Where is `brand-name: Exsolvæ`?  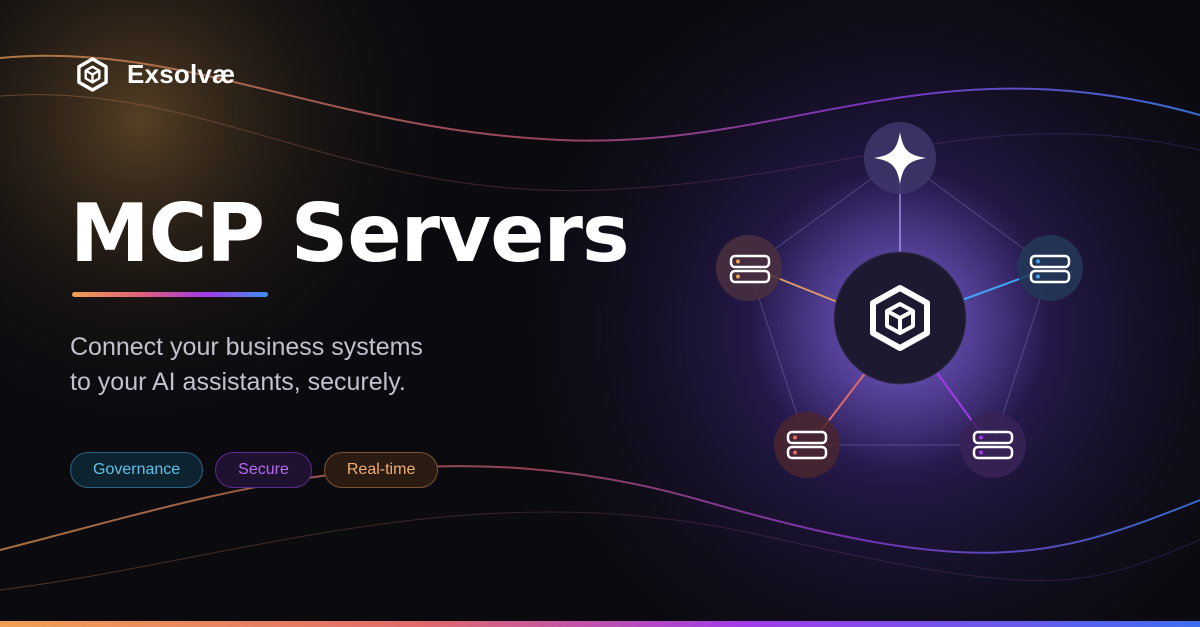 brand-name: Exsolvæ is located at coordinates (181, 74).